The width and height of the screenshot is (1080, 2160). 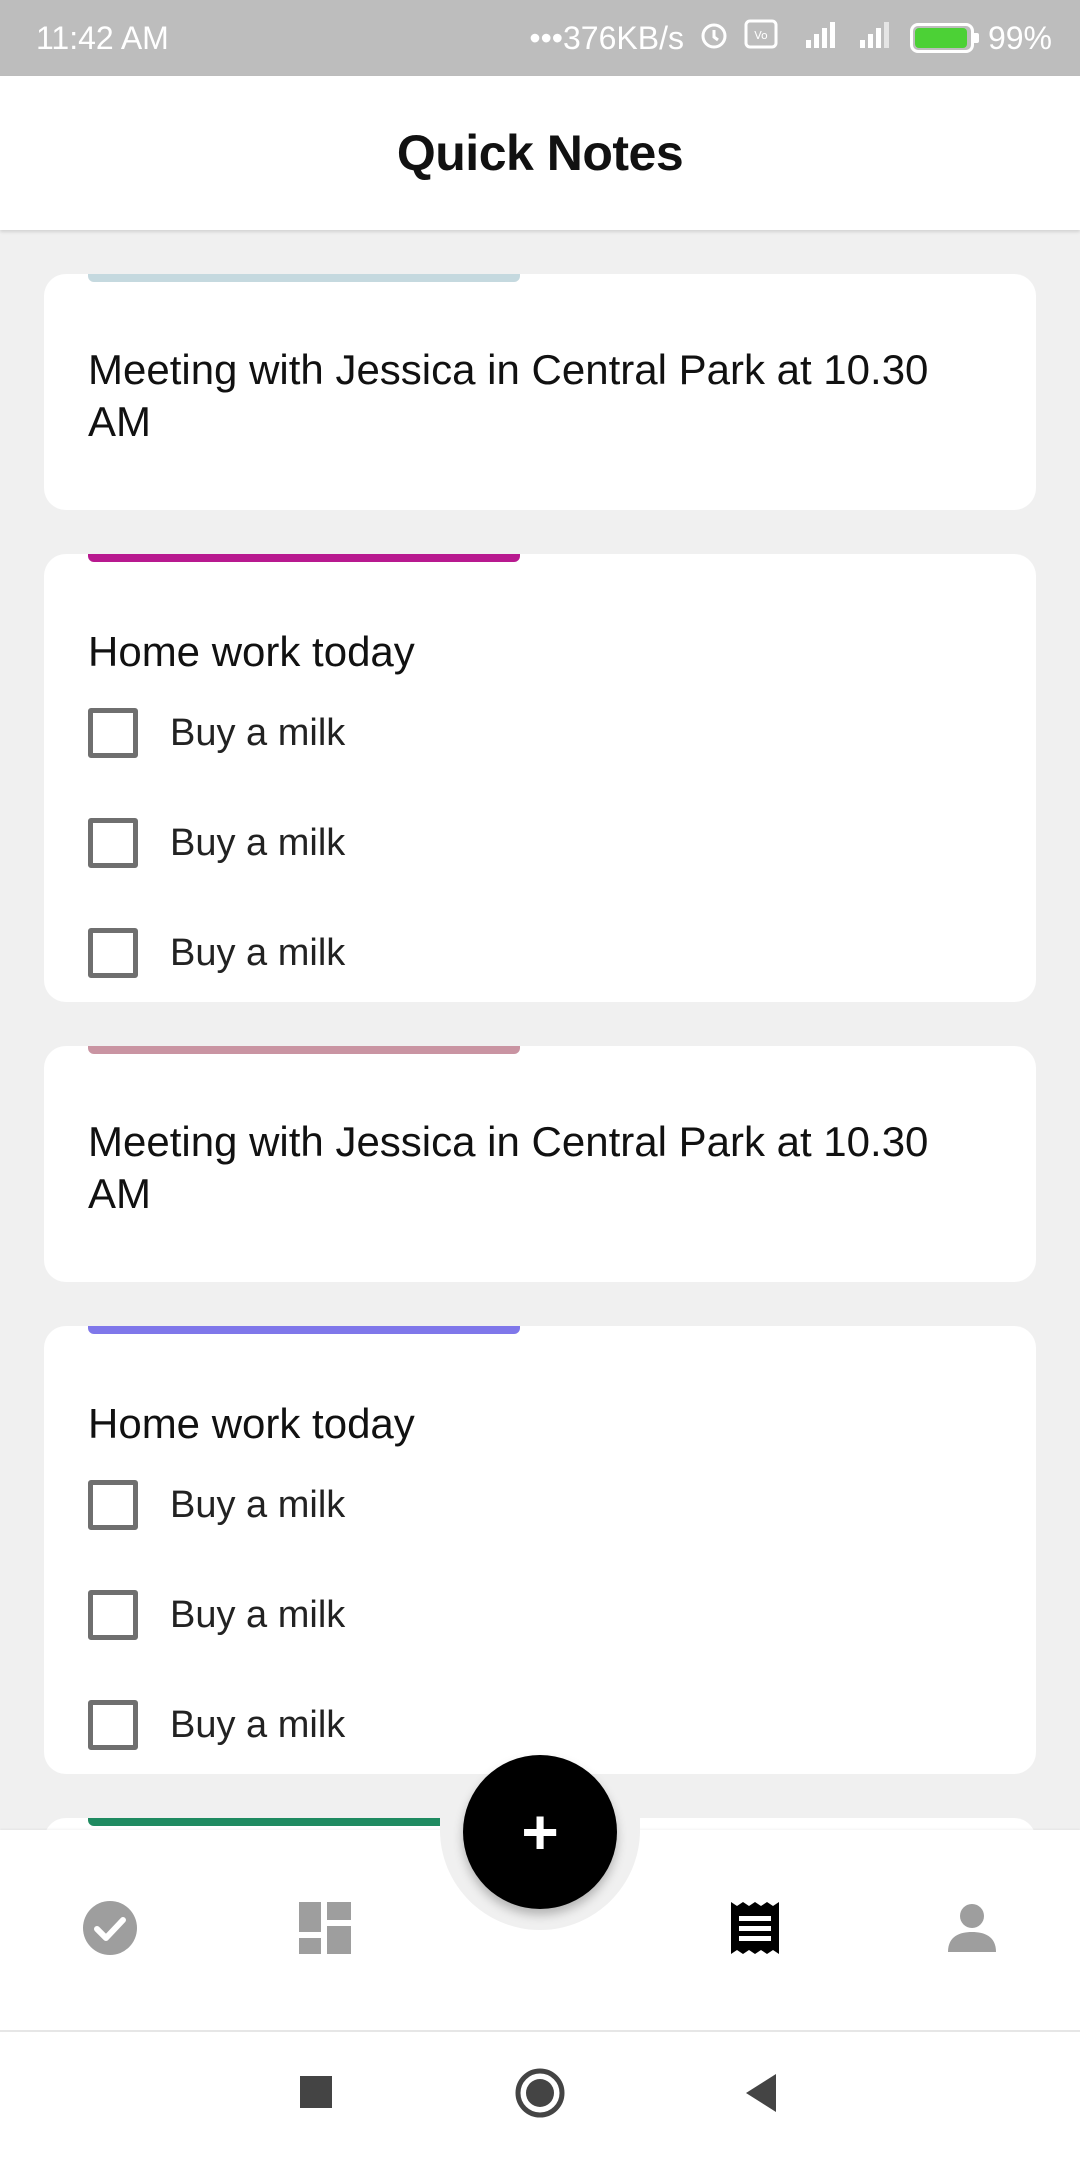 I want to click on back-icon, so click(x=762, y=2102).